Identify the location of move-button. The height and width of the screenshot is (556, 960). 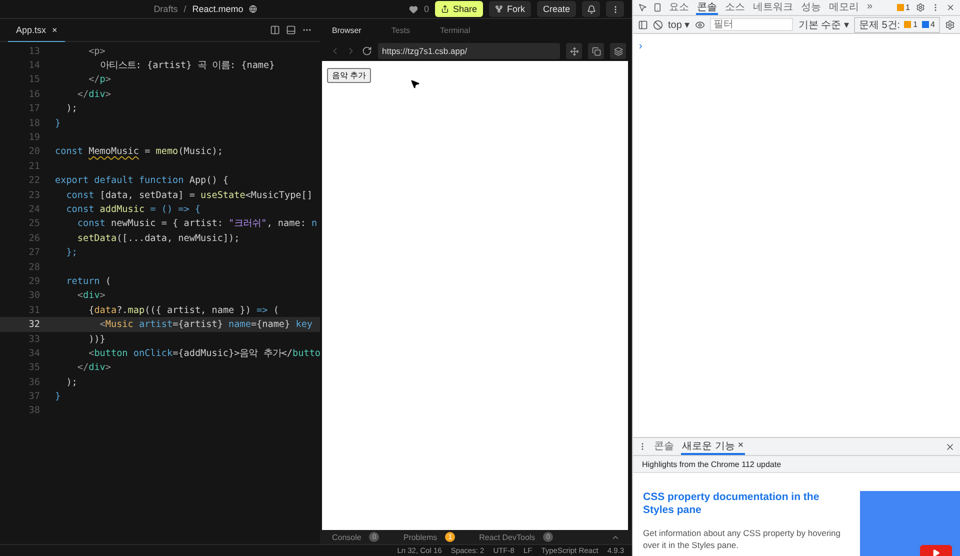
(574, 51).